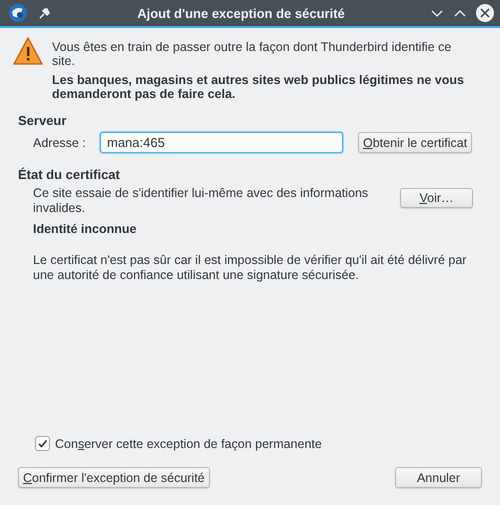  What do you see at coordinates (18, 13) in the screenshot?
I see `app-icon` at bounding box center [18, 13].